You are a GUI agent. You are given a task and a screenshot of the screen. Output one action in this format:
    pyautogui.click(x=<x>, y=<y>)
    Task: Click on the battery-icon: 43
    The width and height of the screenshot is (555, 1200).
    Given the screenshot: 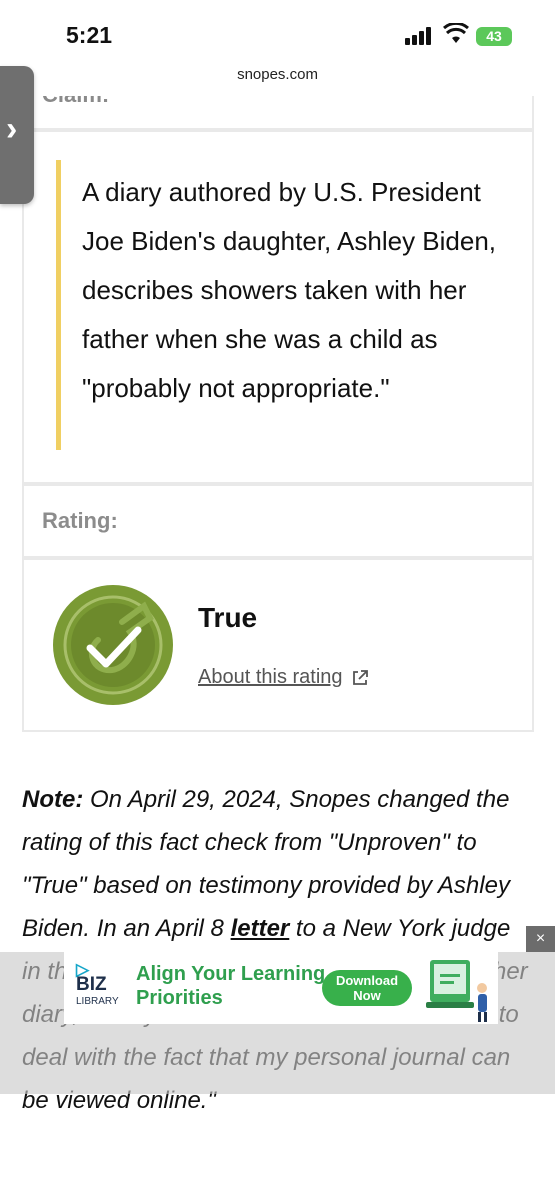 What is the action you would take?
    pyautogui.click(x=494, y=36)
    